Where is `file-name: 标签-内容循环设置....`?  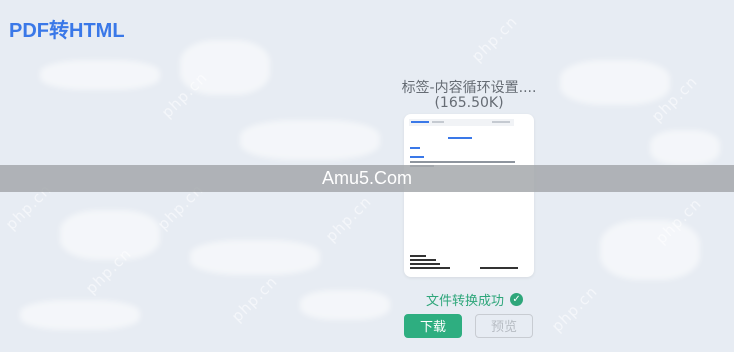
file-name: 标签-内容循环设置.... is located at coordinates (469, 88).